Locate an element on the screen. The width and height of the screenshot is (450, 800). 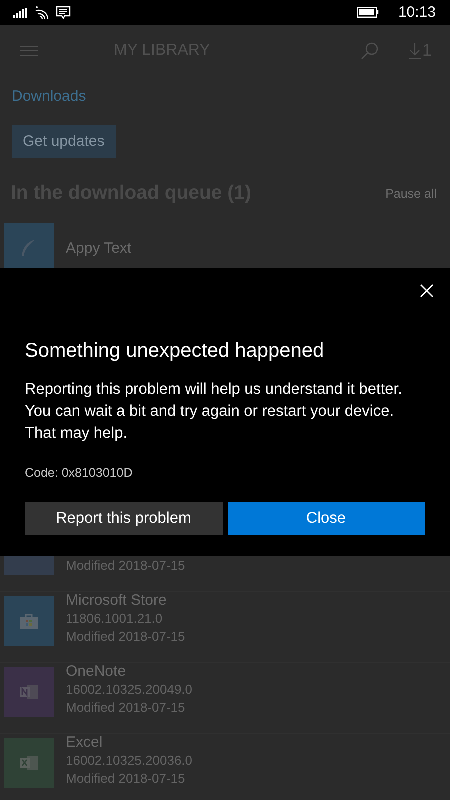
notebook-icon is located at coordinates (29, 692).